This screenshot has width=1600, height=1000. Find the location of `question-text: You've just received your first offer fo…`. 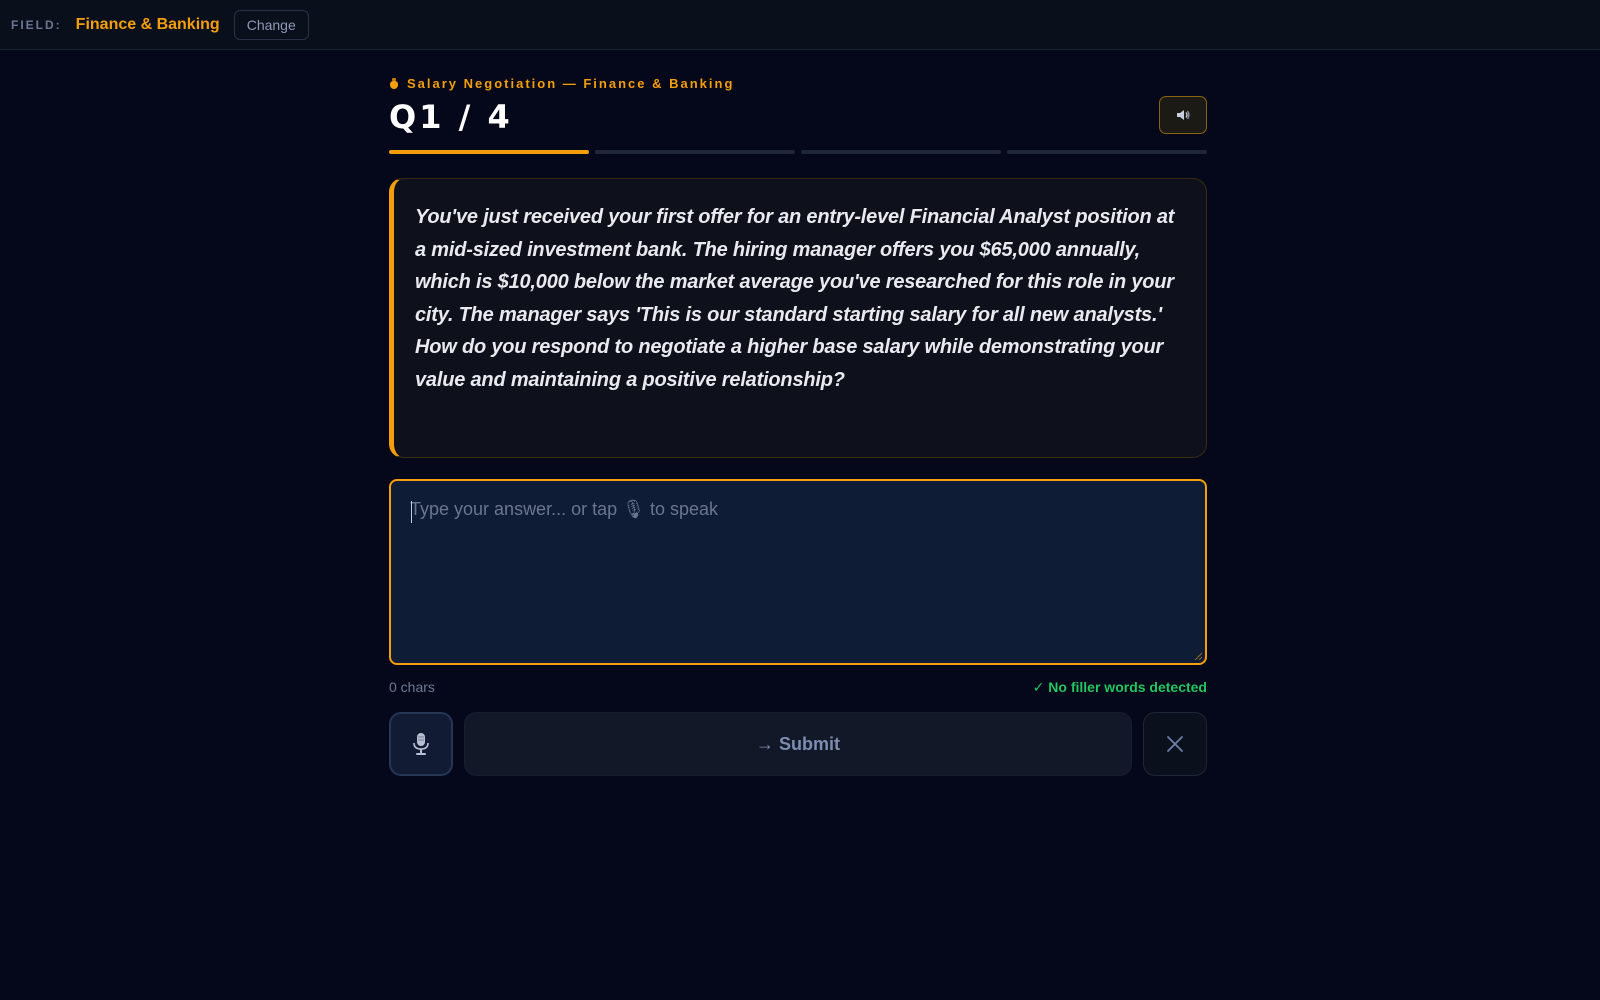

question-text: You've just received your first offer fo… is located at coordinates (795, 298).